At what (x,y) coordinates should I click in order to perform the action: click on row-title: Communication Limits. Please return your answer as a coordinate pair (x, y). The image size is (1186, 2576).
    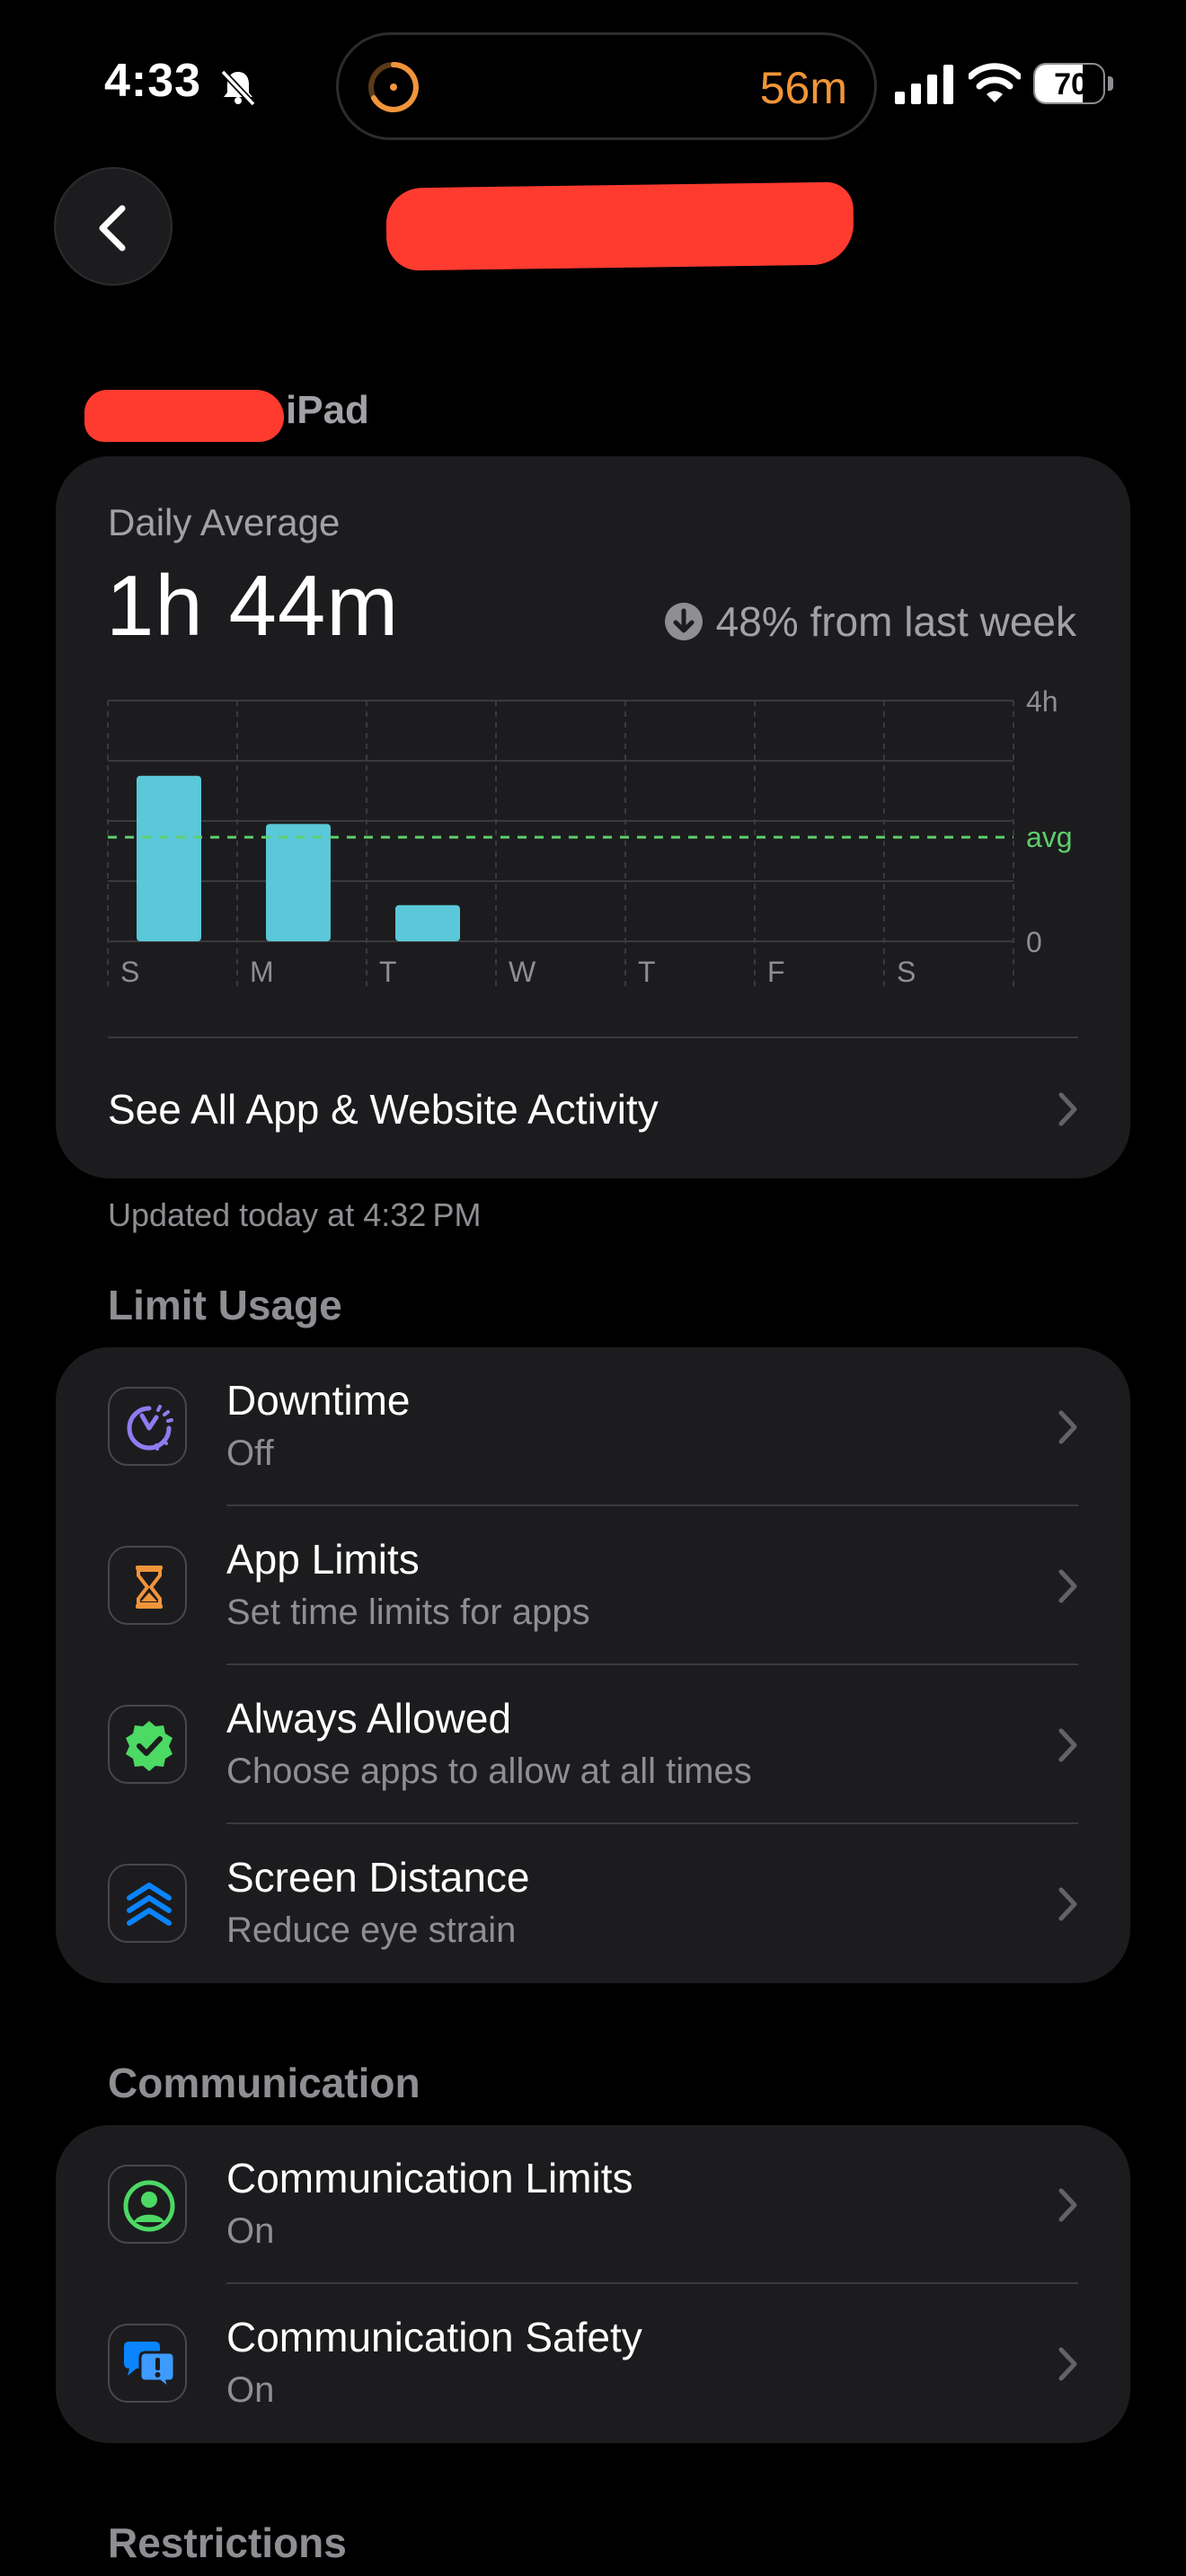
    Looking at the image, I should click on (429, 2178).